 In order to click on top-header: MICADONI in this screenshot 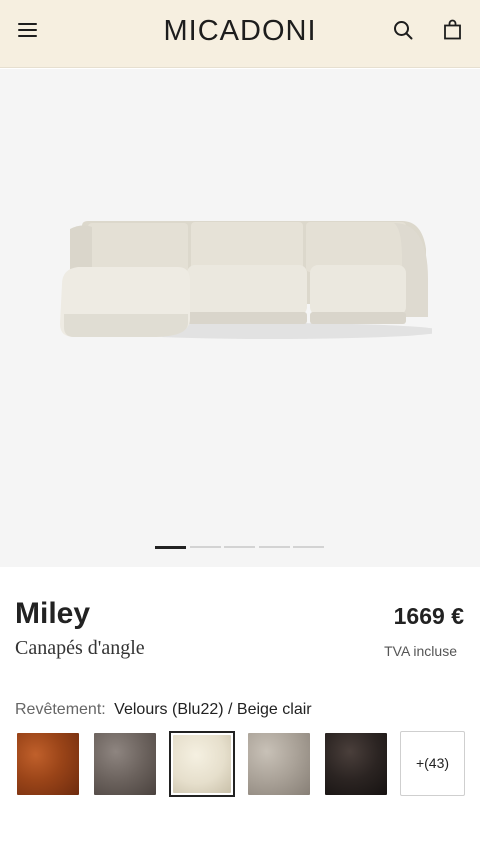, I will do `click(240, 34)`.